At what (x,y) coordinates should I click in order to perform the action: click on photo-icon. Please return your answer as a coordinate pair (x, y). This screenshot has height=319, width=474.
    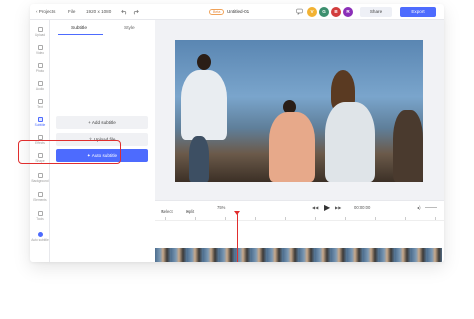
    Looking at the image, I should click on (40, 65).